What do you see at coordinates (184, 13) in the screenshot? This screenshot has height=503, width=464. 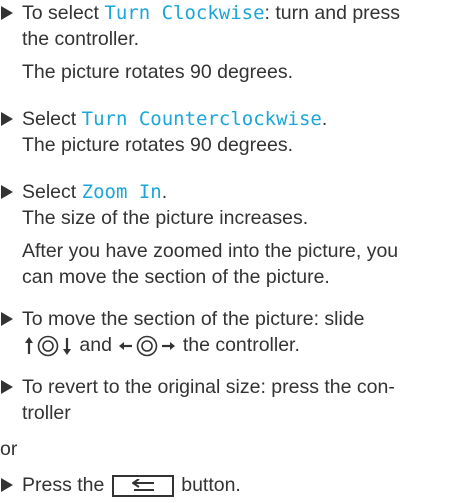 I see `menu-item-turn-clockwise: Turn Clockwise` at bounding box center [184, 13].